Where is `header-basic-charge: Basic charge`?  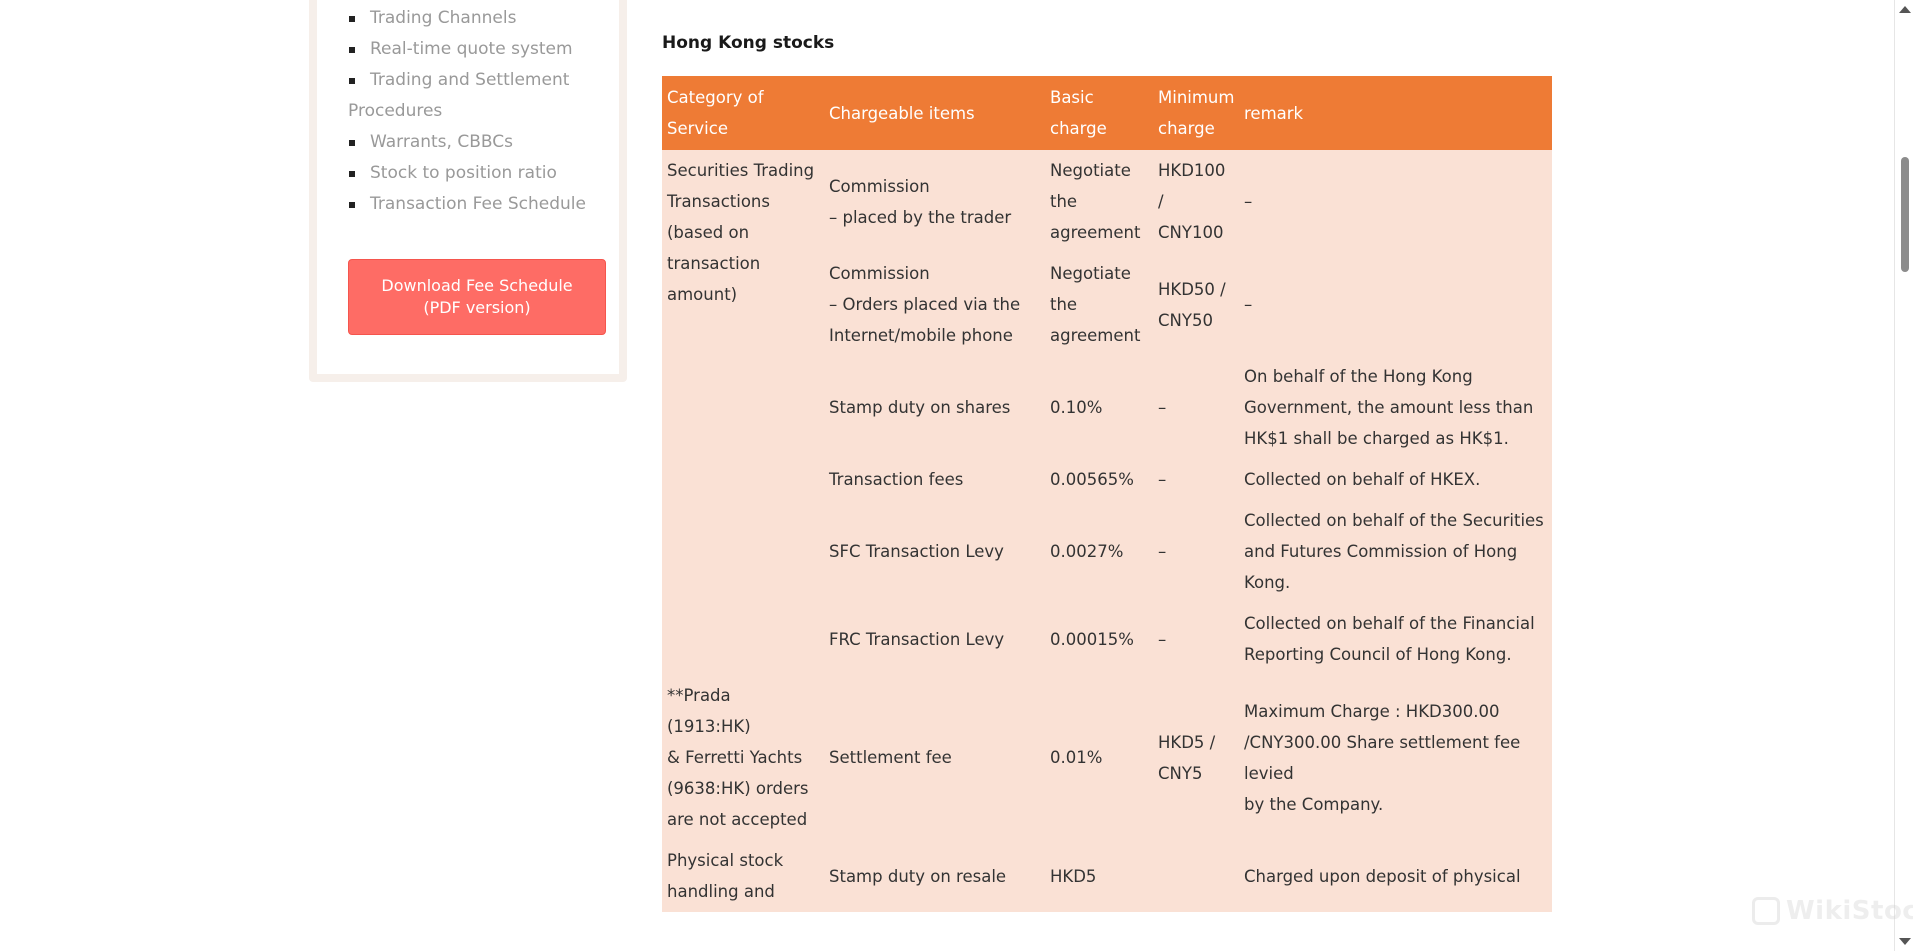 header-basic-charge: Basic charge is located at coordinates (1099, 113).